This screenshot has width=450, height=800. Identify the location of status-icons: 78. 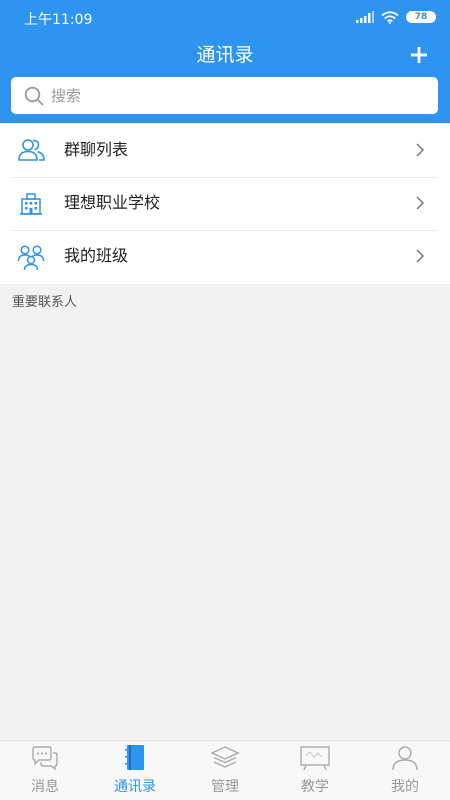
(396, 17).